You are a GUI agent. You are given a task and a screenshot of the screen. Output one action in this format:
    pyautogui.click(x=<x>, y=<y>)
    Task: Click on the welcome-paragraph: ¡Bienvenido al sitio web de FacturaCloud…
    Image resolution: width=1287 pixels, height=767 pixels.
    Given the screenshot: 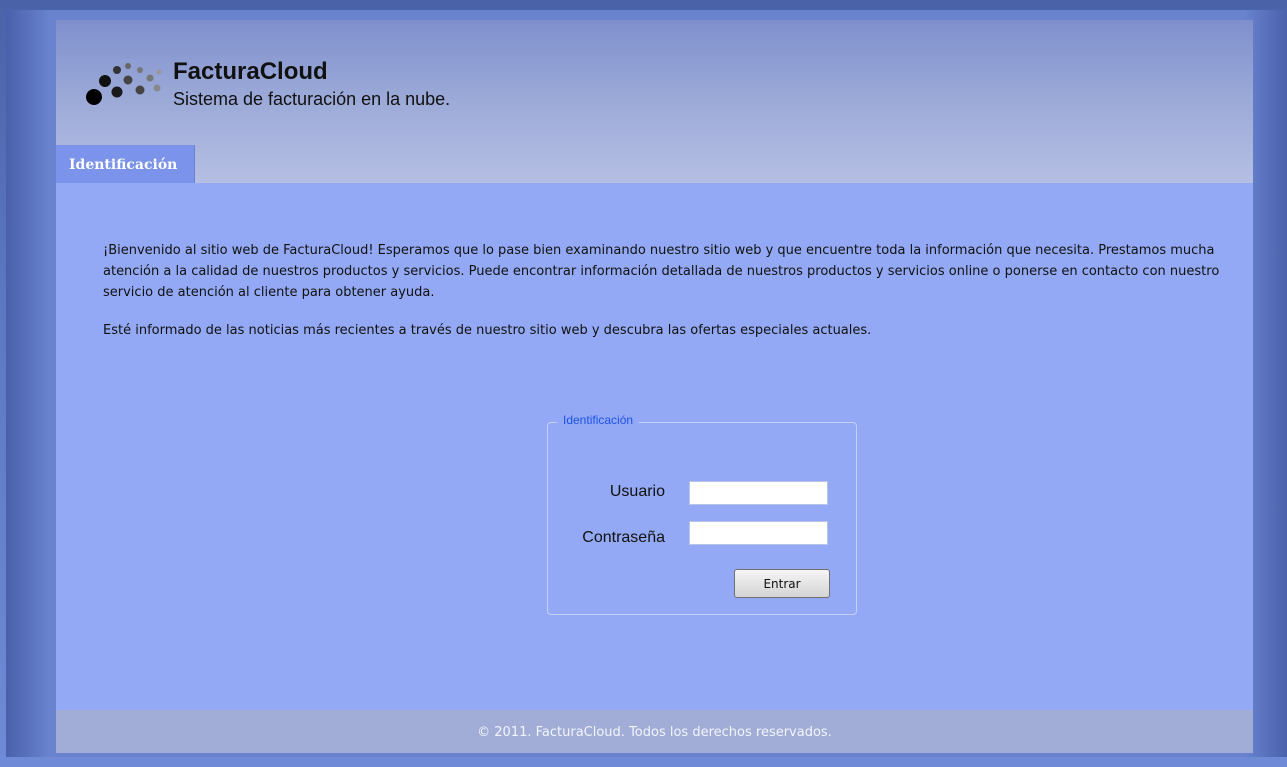 What is the action you would take?
    pyautogui.click(x=661, y=271)
    